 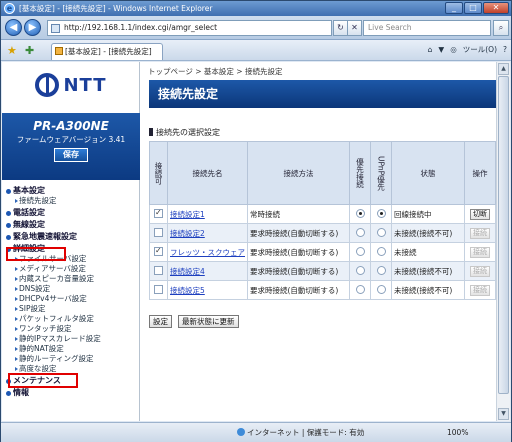 What do you see at coordinates (503, 414) in the screenshot?
I see `scroll-down-icon: ▼` at bounding box center [503, 414].